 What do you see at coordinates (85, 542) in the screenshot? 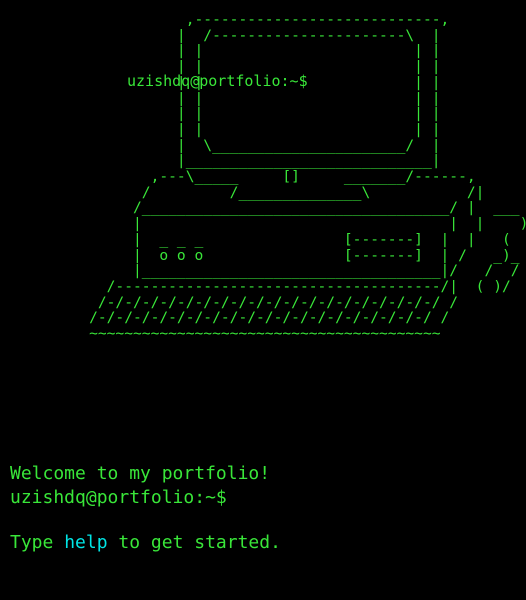
I see `help-command: help` at bounding box center [85, 542].